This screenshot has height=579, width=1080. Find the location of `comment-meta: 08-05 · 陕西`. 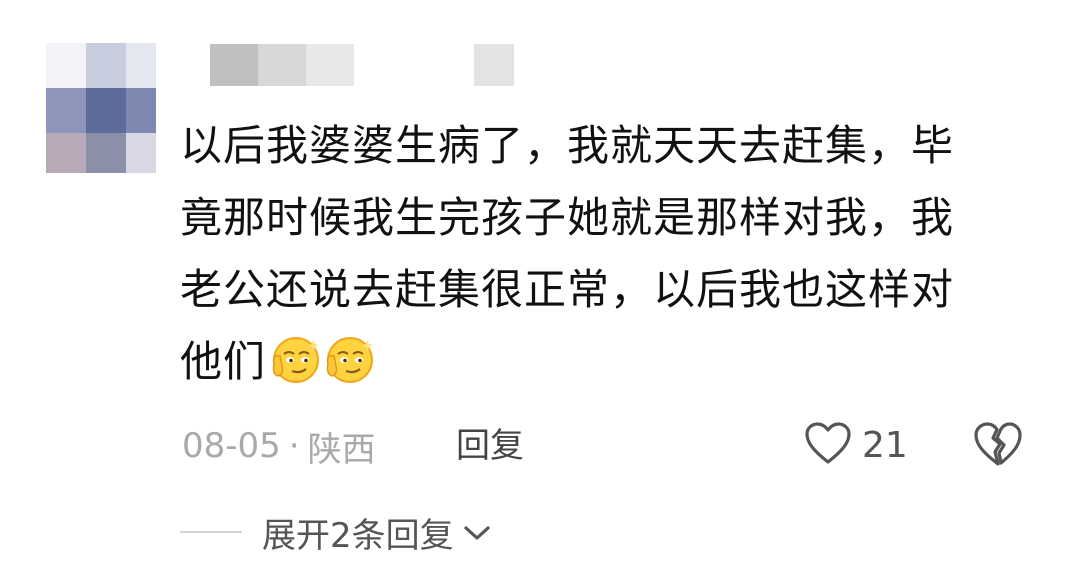

comment-meta: 08-05 · 陕西 is located at coordinates (279, 446).